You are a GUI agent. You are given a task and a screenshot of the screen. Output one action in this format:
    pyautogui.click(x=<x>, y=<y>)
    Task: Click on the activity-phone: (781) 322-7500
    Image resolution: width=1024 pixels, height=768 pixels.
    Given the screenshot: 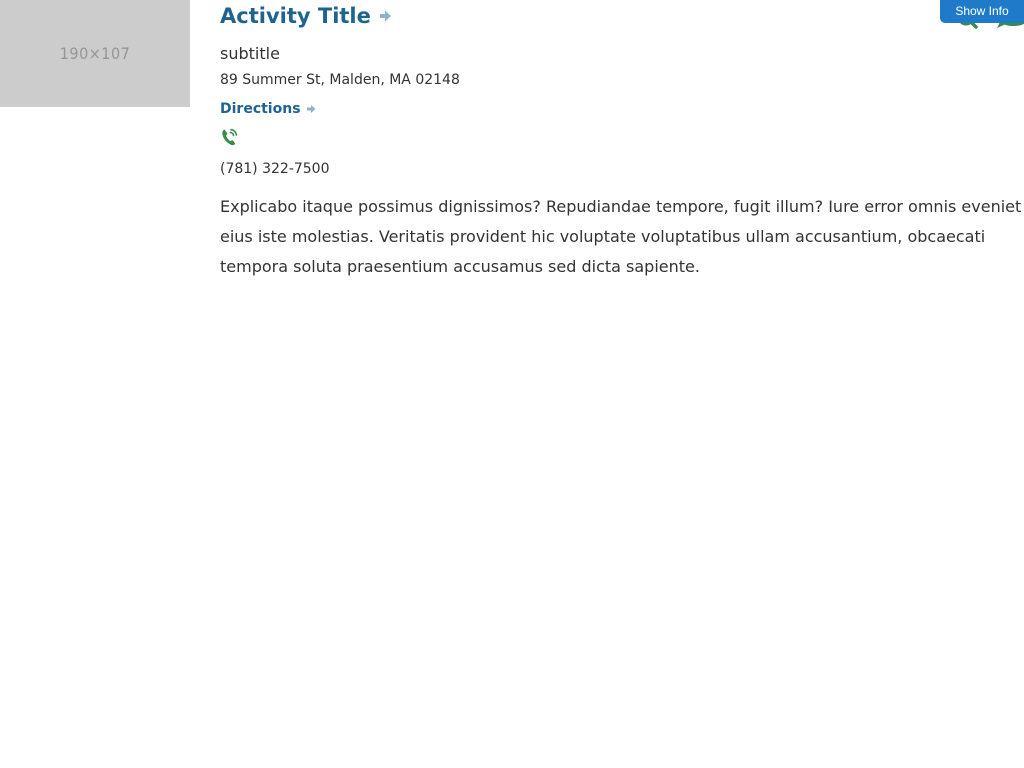 What is the action you would take?
    pyautogui.click(x=275, y=169)
    